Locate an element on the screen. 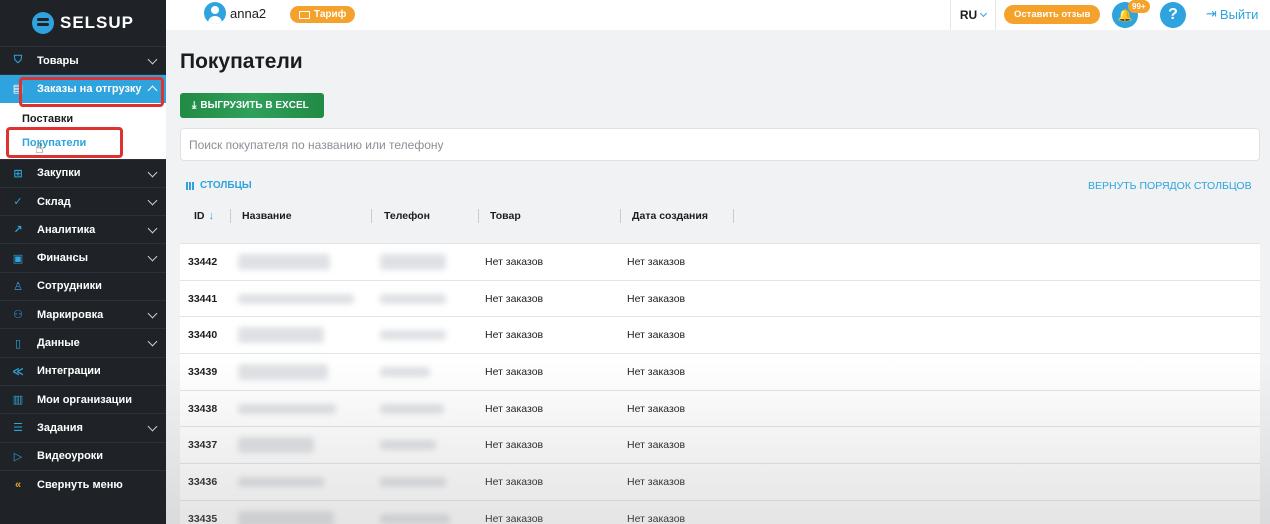 This screenshot has height=524, width=1270. tariff-button: Тариф is located at coordinates (323, 14).